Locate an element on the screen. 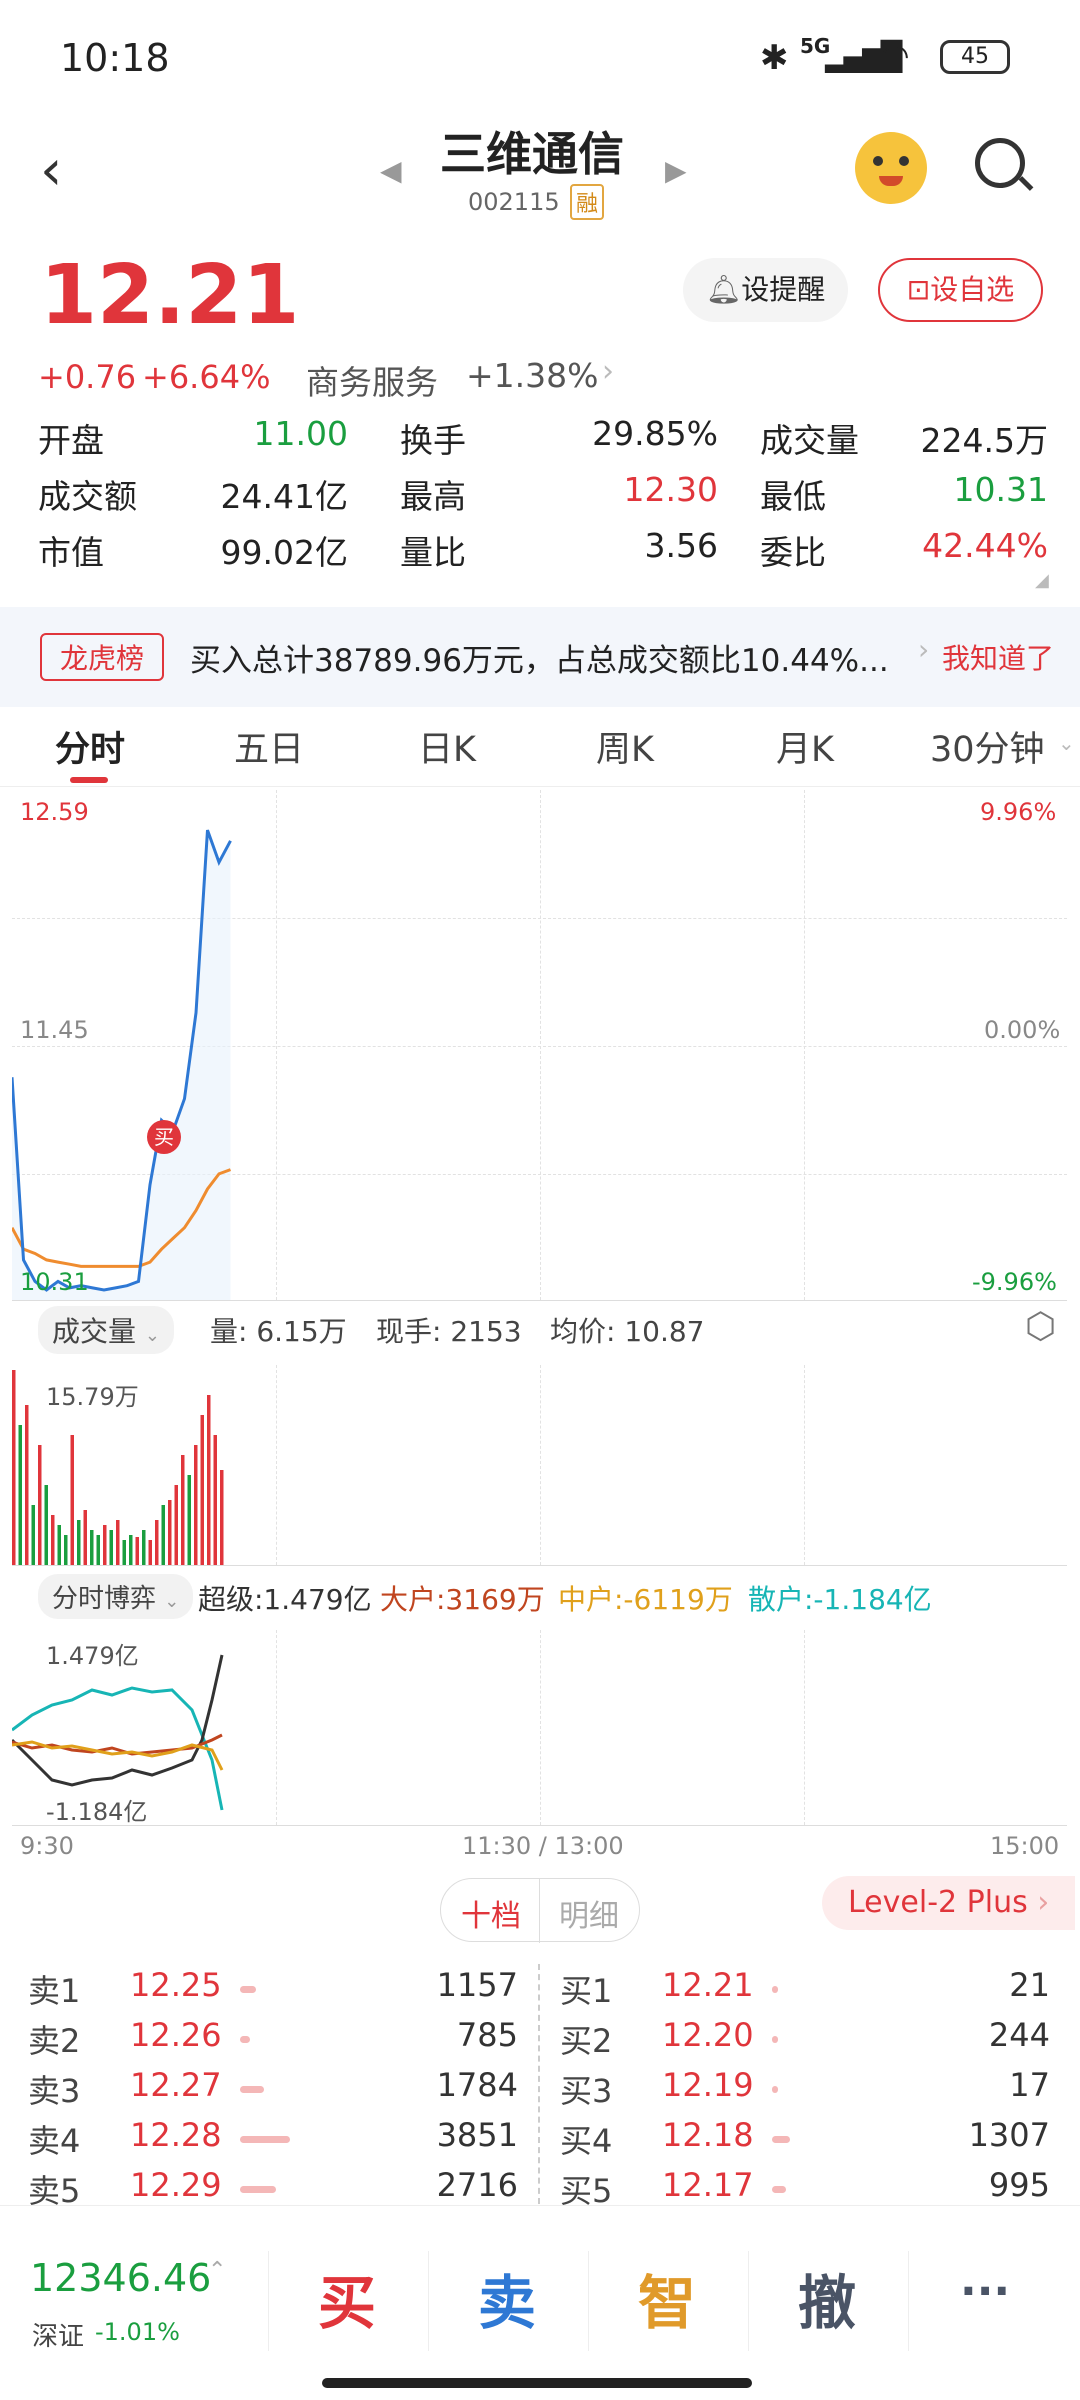  flow-retail: 散户:-1.184亿 is located at coordinates (840, 1599).